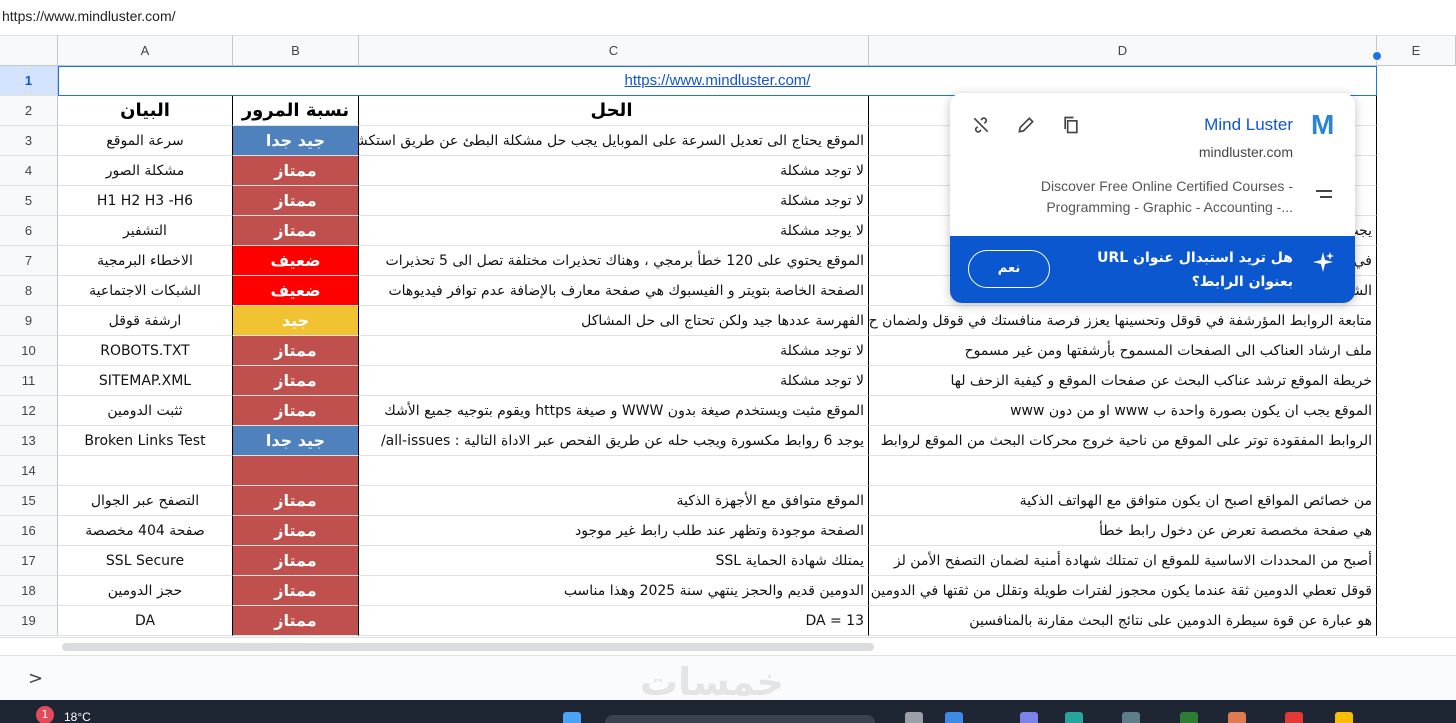  Describe the element at coordinates (1123, 50) in the screenshot. I see `column-header-d: D` at that location.